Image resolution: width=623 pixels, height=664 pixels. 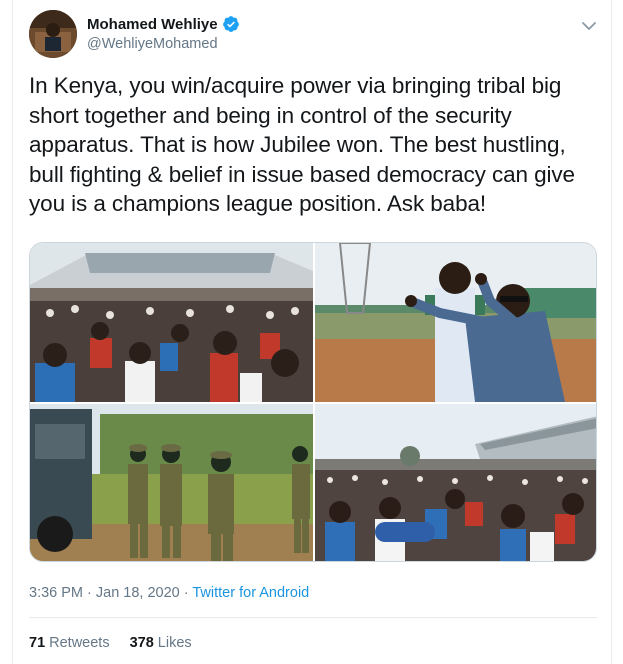 What do you see at coordinates (171, 482) in the screenshot?
I see `security-officers-photo` at bounding box center [171, 482].